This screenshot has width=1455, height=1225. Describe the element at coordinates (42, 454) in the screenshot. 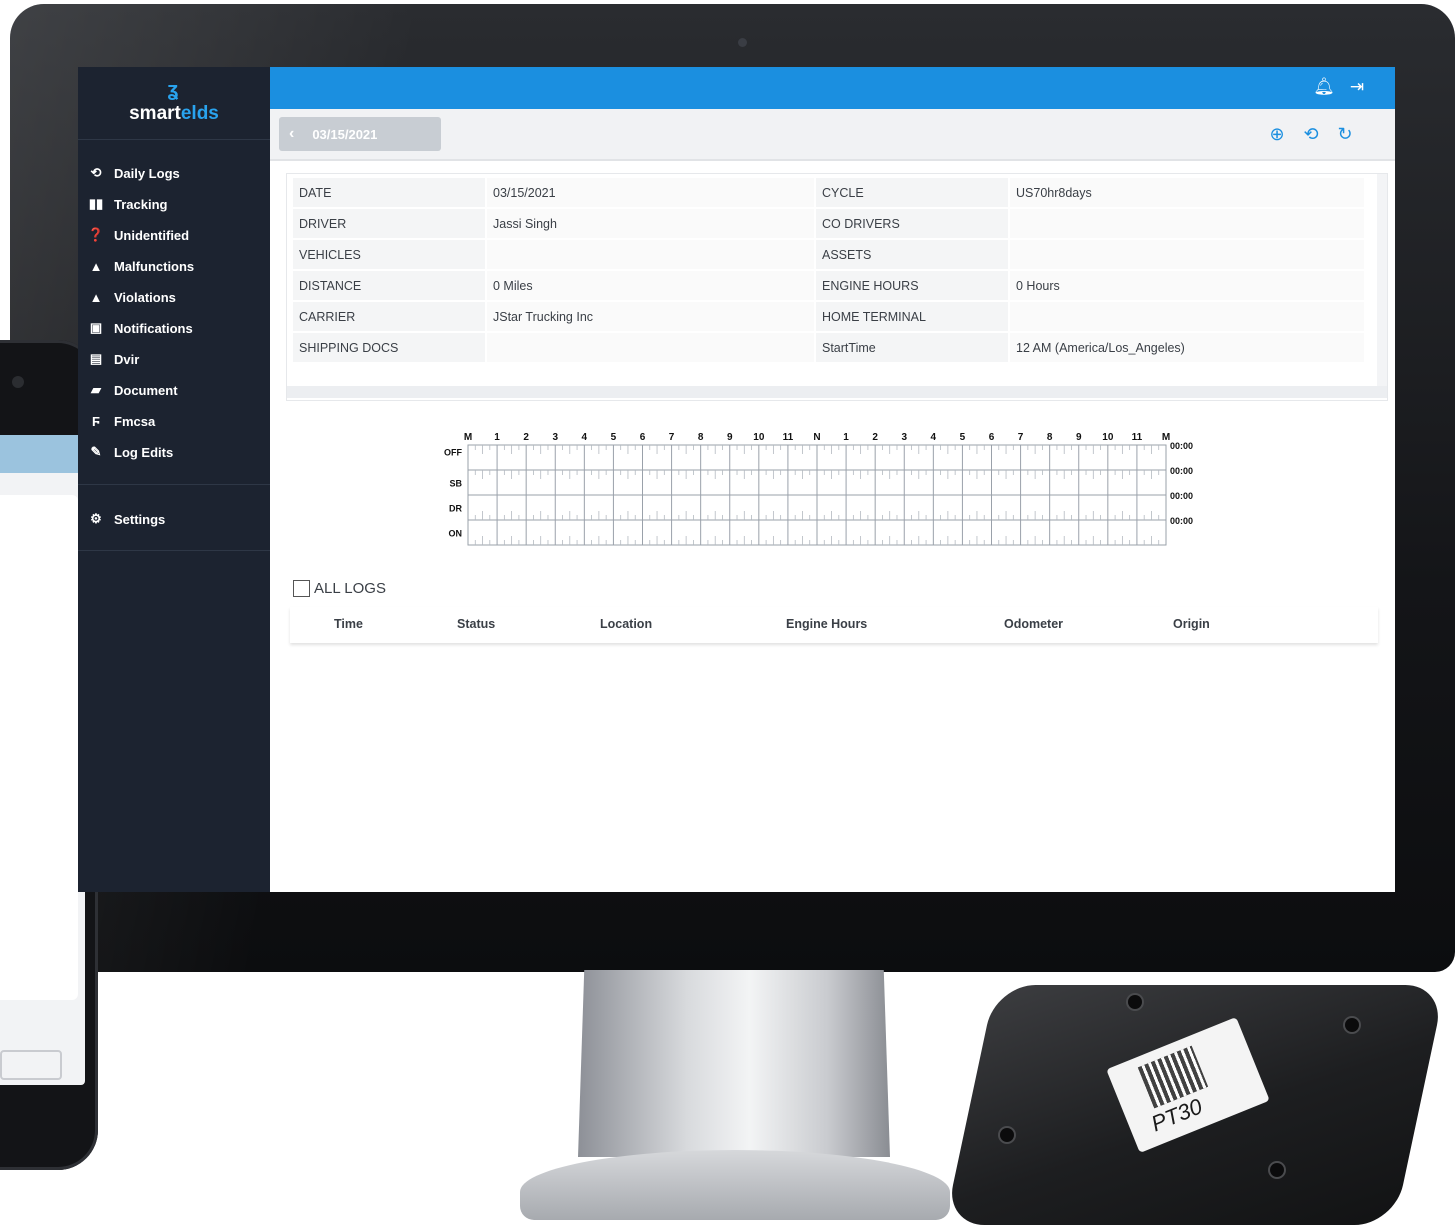

I see `phone-header-bar` at that location.